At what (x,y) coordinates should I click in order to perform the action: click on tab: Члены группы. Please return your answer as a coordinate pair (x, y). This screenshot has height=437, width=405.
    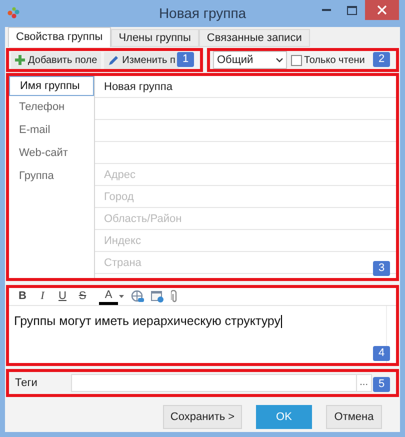
    Looking at the image, I should click on (154, 38).